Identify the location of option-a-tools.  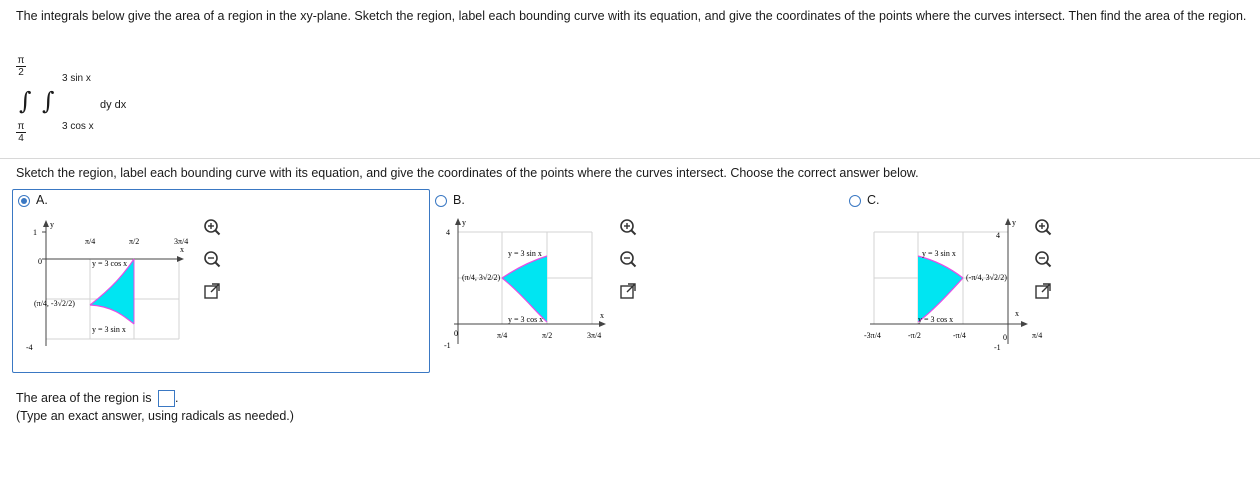
(212, 259).